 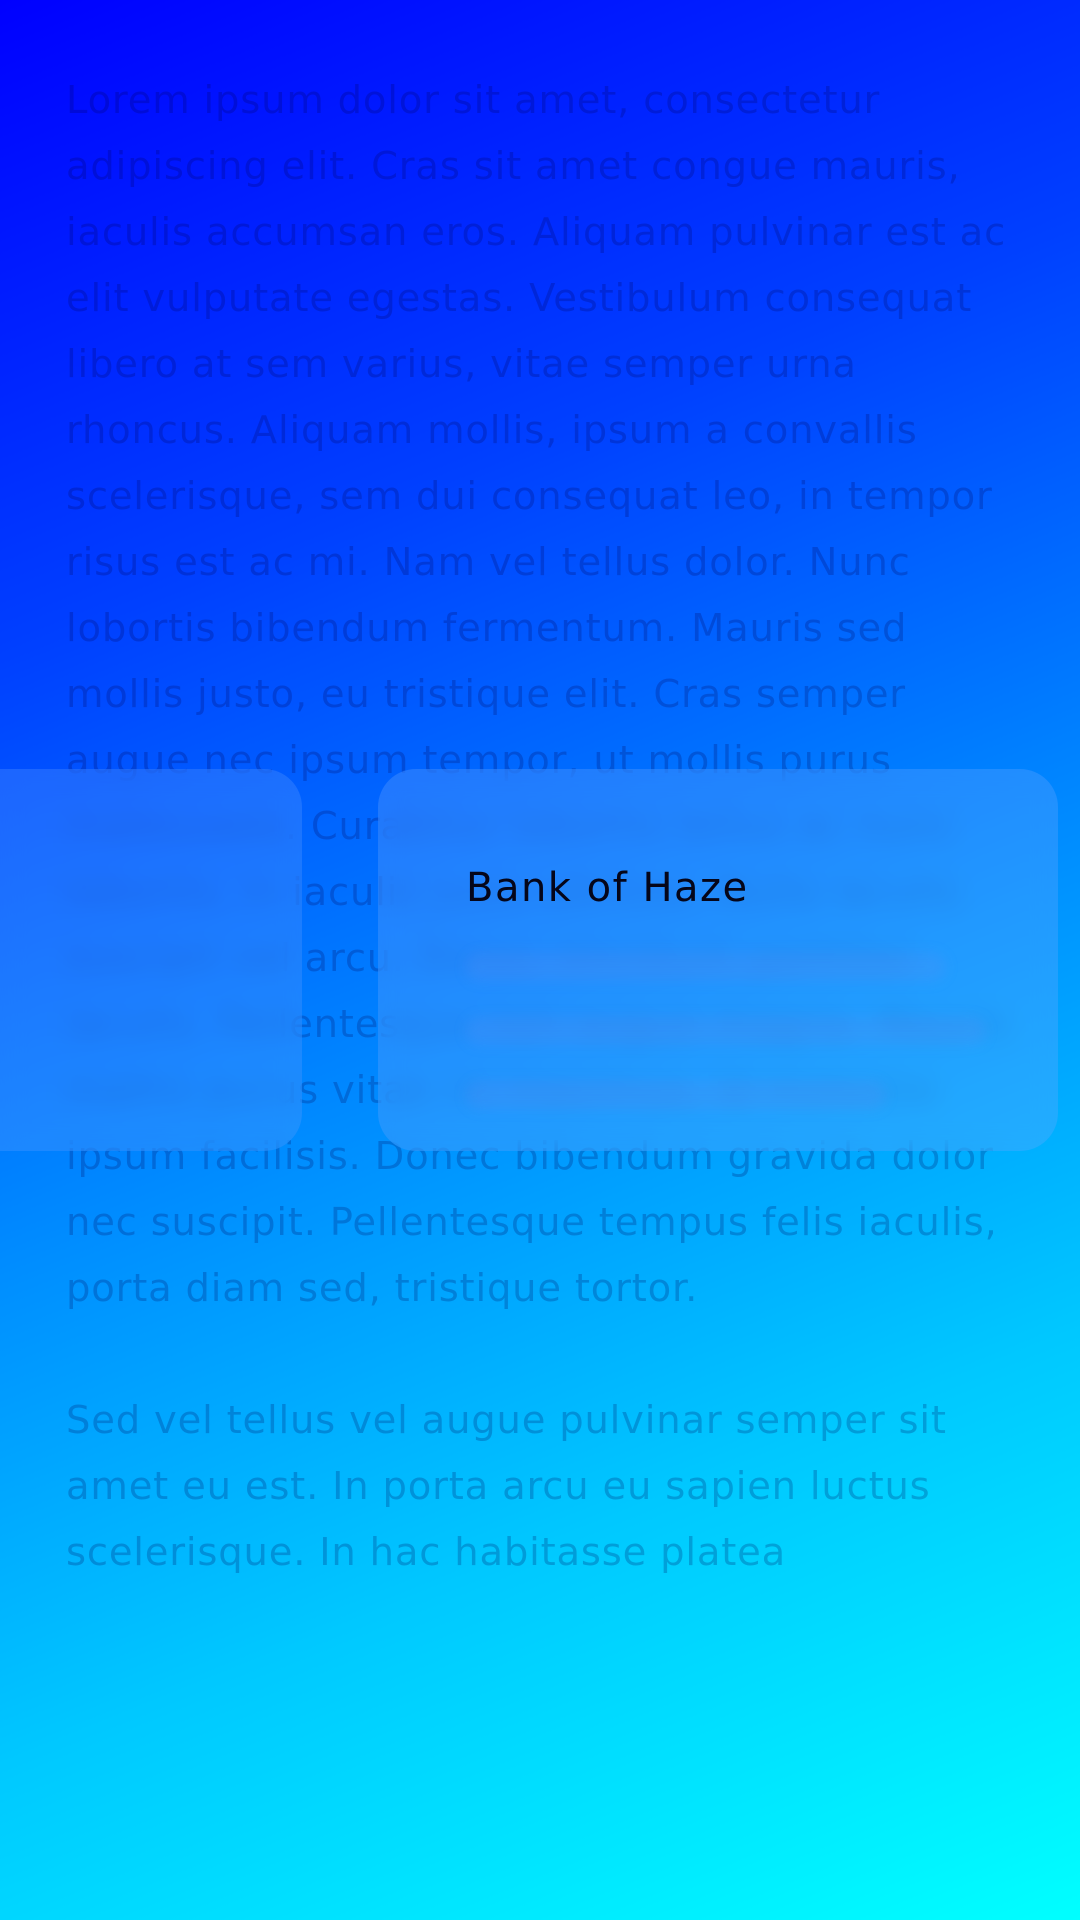 I want to click on bank-card: Bank of Haze, so click(x=718, y=960).